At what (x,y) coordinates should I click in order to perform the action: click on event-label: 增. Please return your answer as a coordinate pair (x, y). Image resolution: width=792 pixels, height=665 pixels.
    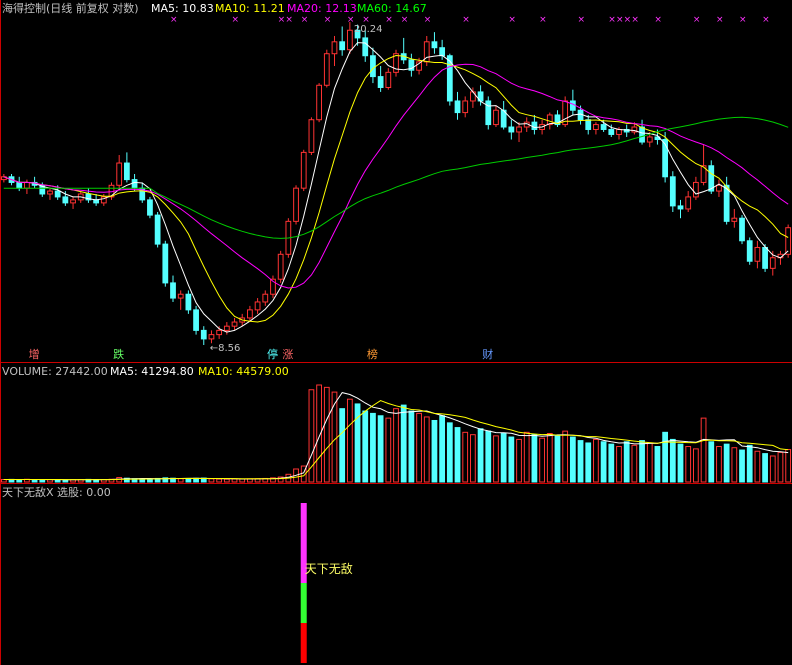
    Looking at the image, I should click on (34, 354).